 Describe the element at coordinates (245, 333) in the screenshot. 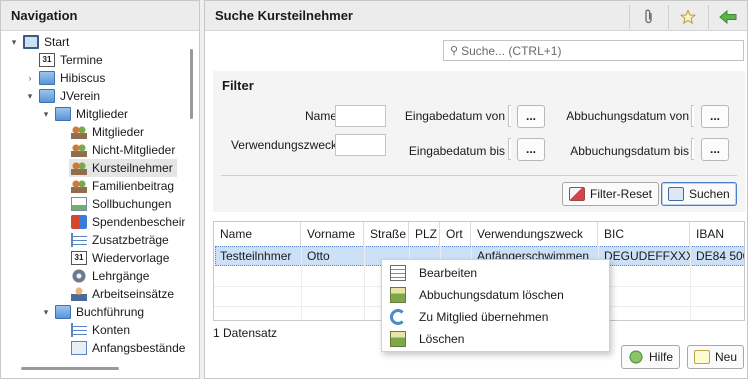

I see `record-count: 1 Datensatz` at that location.